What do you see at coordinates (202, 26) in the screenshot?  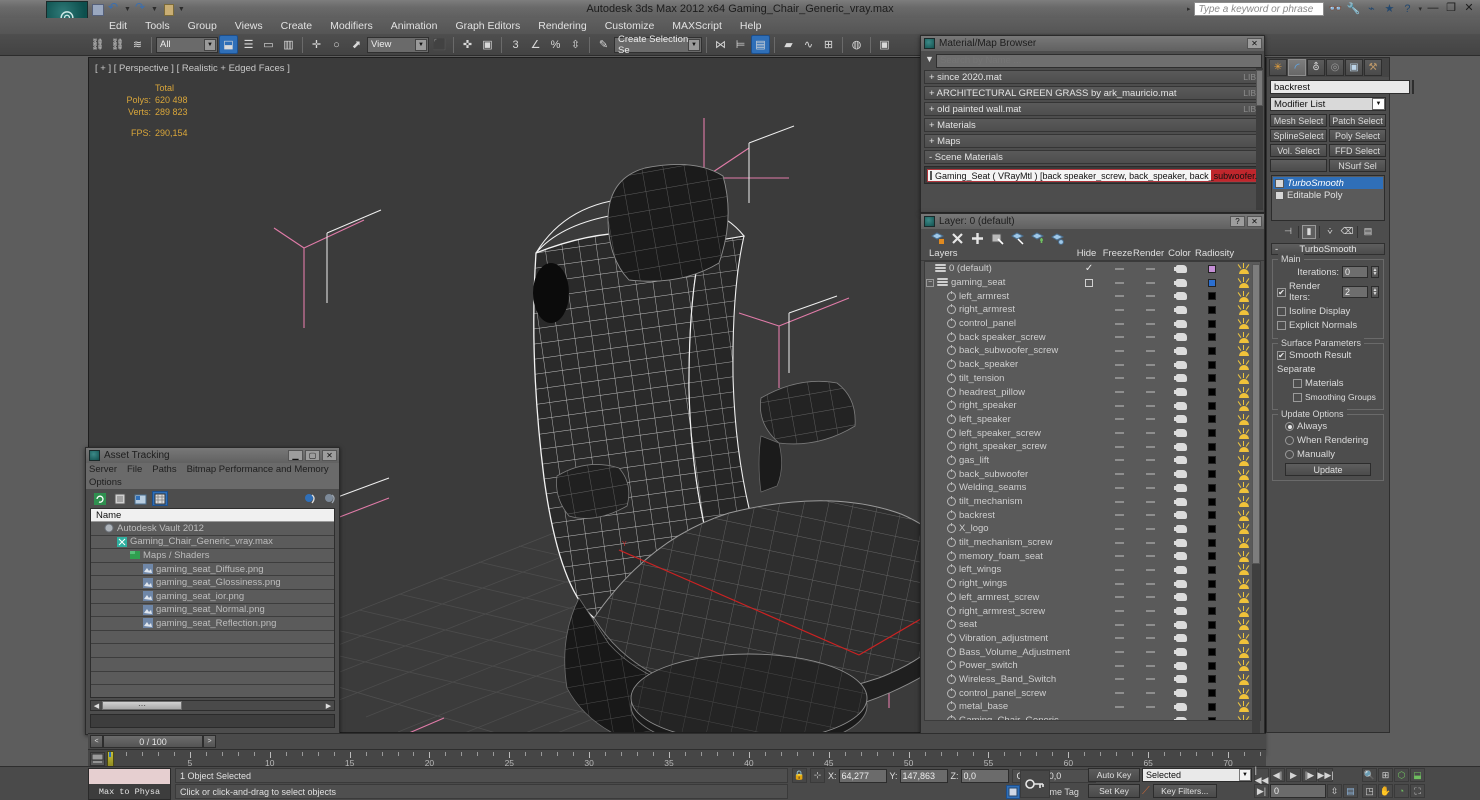 I see `menu-item-group: Group` at bounding box center [202, 26].